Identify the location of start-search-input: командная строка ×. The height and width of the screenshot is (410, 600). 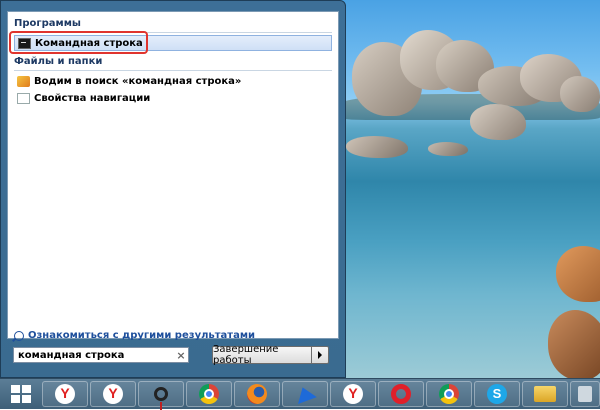
(101, 355).